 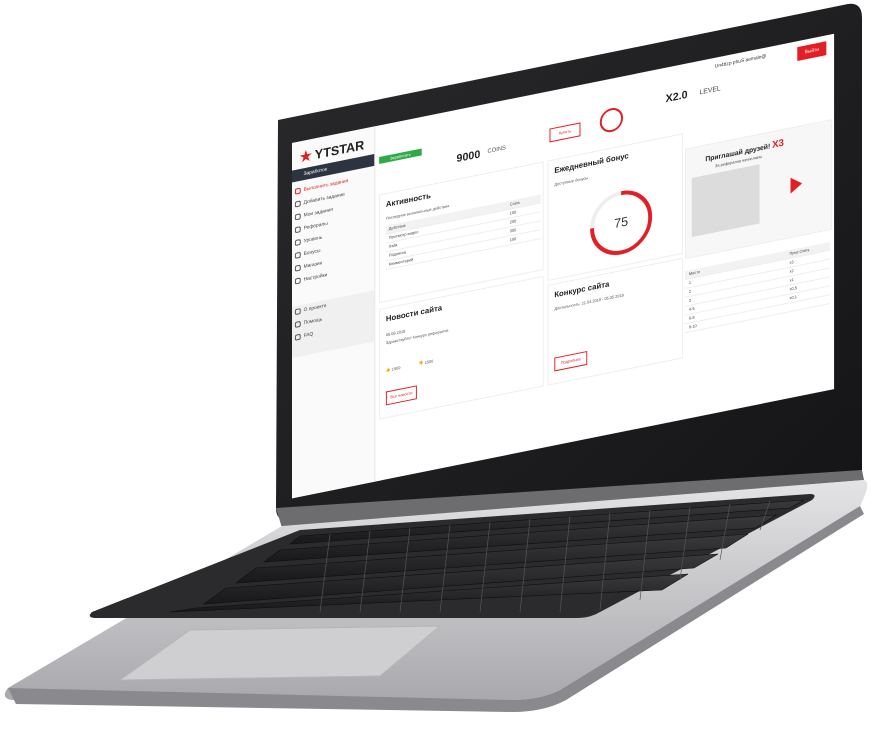 What do you see at coordinates (297, 217) in the screenshot?
I see `list-icon` at bounding box center [297, 217].